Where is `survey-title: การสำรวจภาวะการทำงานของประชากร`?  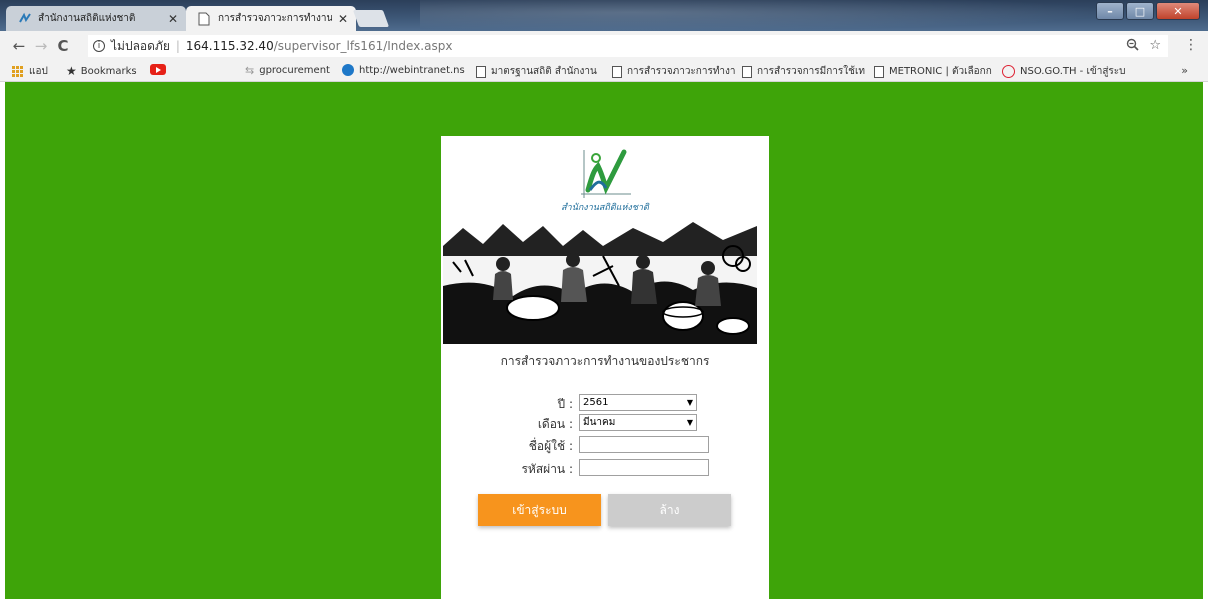
survey-title: การสำรวจภาวะการทำงานของประชากร is located at coordinates (605, 361).